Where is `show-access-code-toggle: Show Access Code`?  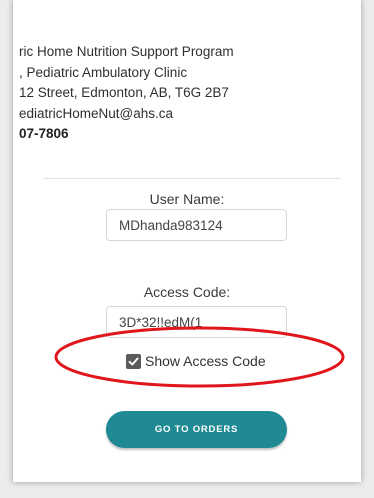
show-access-code-toggle: Show Access Code is located at coordinates (196, 361).